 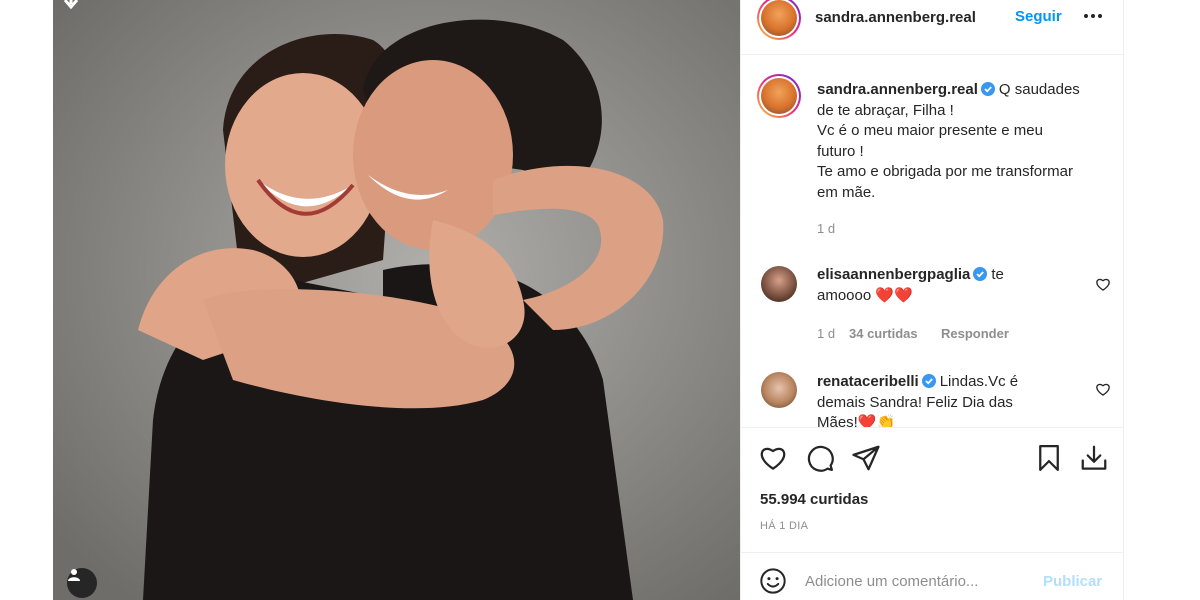 What do you see at coordinates (893, 274) in the screenshot?
I see `comment-username: elisaannenbergpaglia` at bounding box center [893, 274].